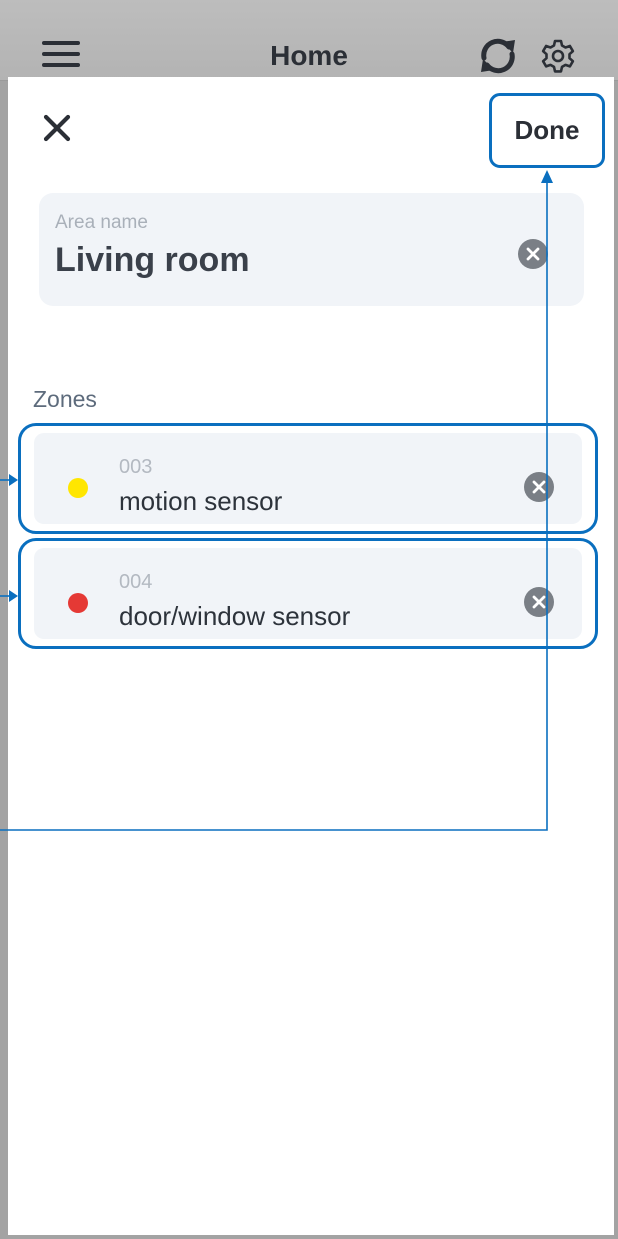  I want to click on close-icon, so click(57, 128).